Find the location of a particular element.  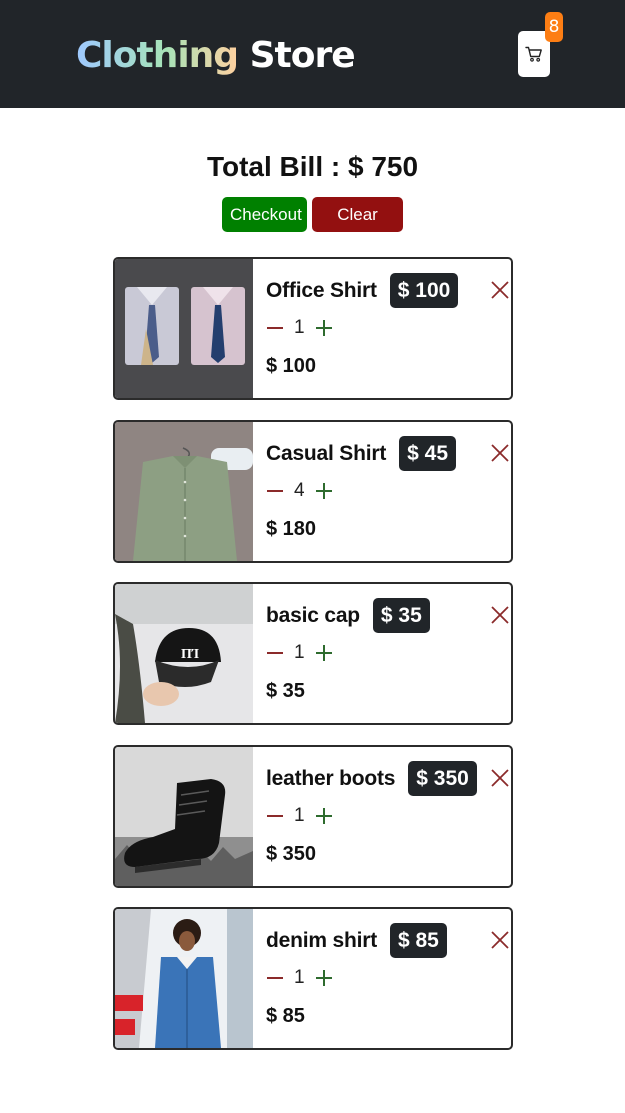

shopping-cart-icon is located at coordinates (533, 54).